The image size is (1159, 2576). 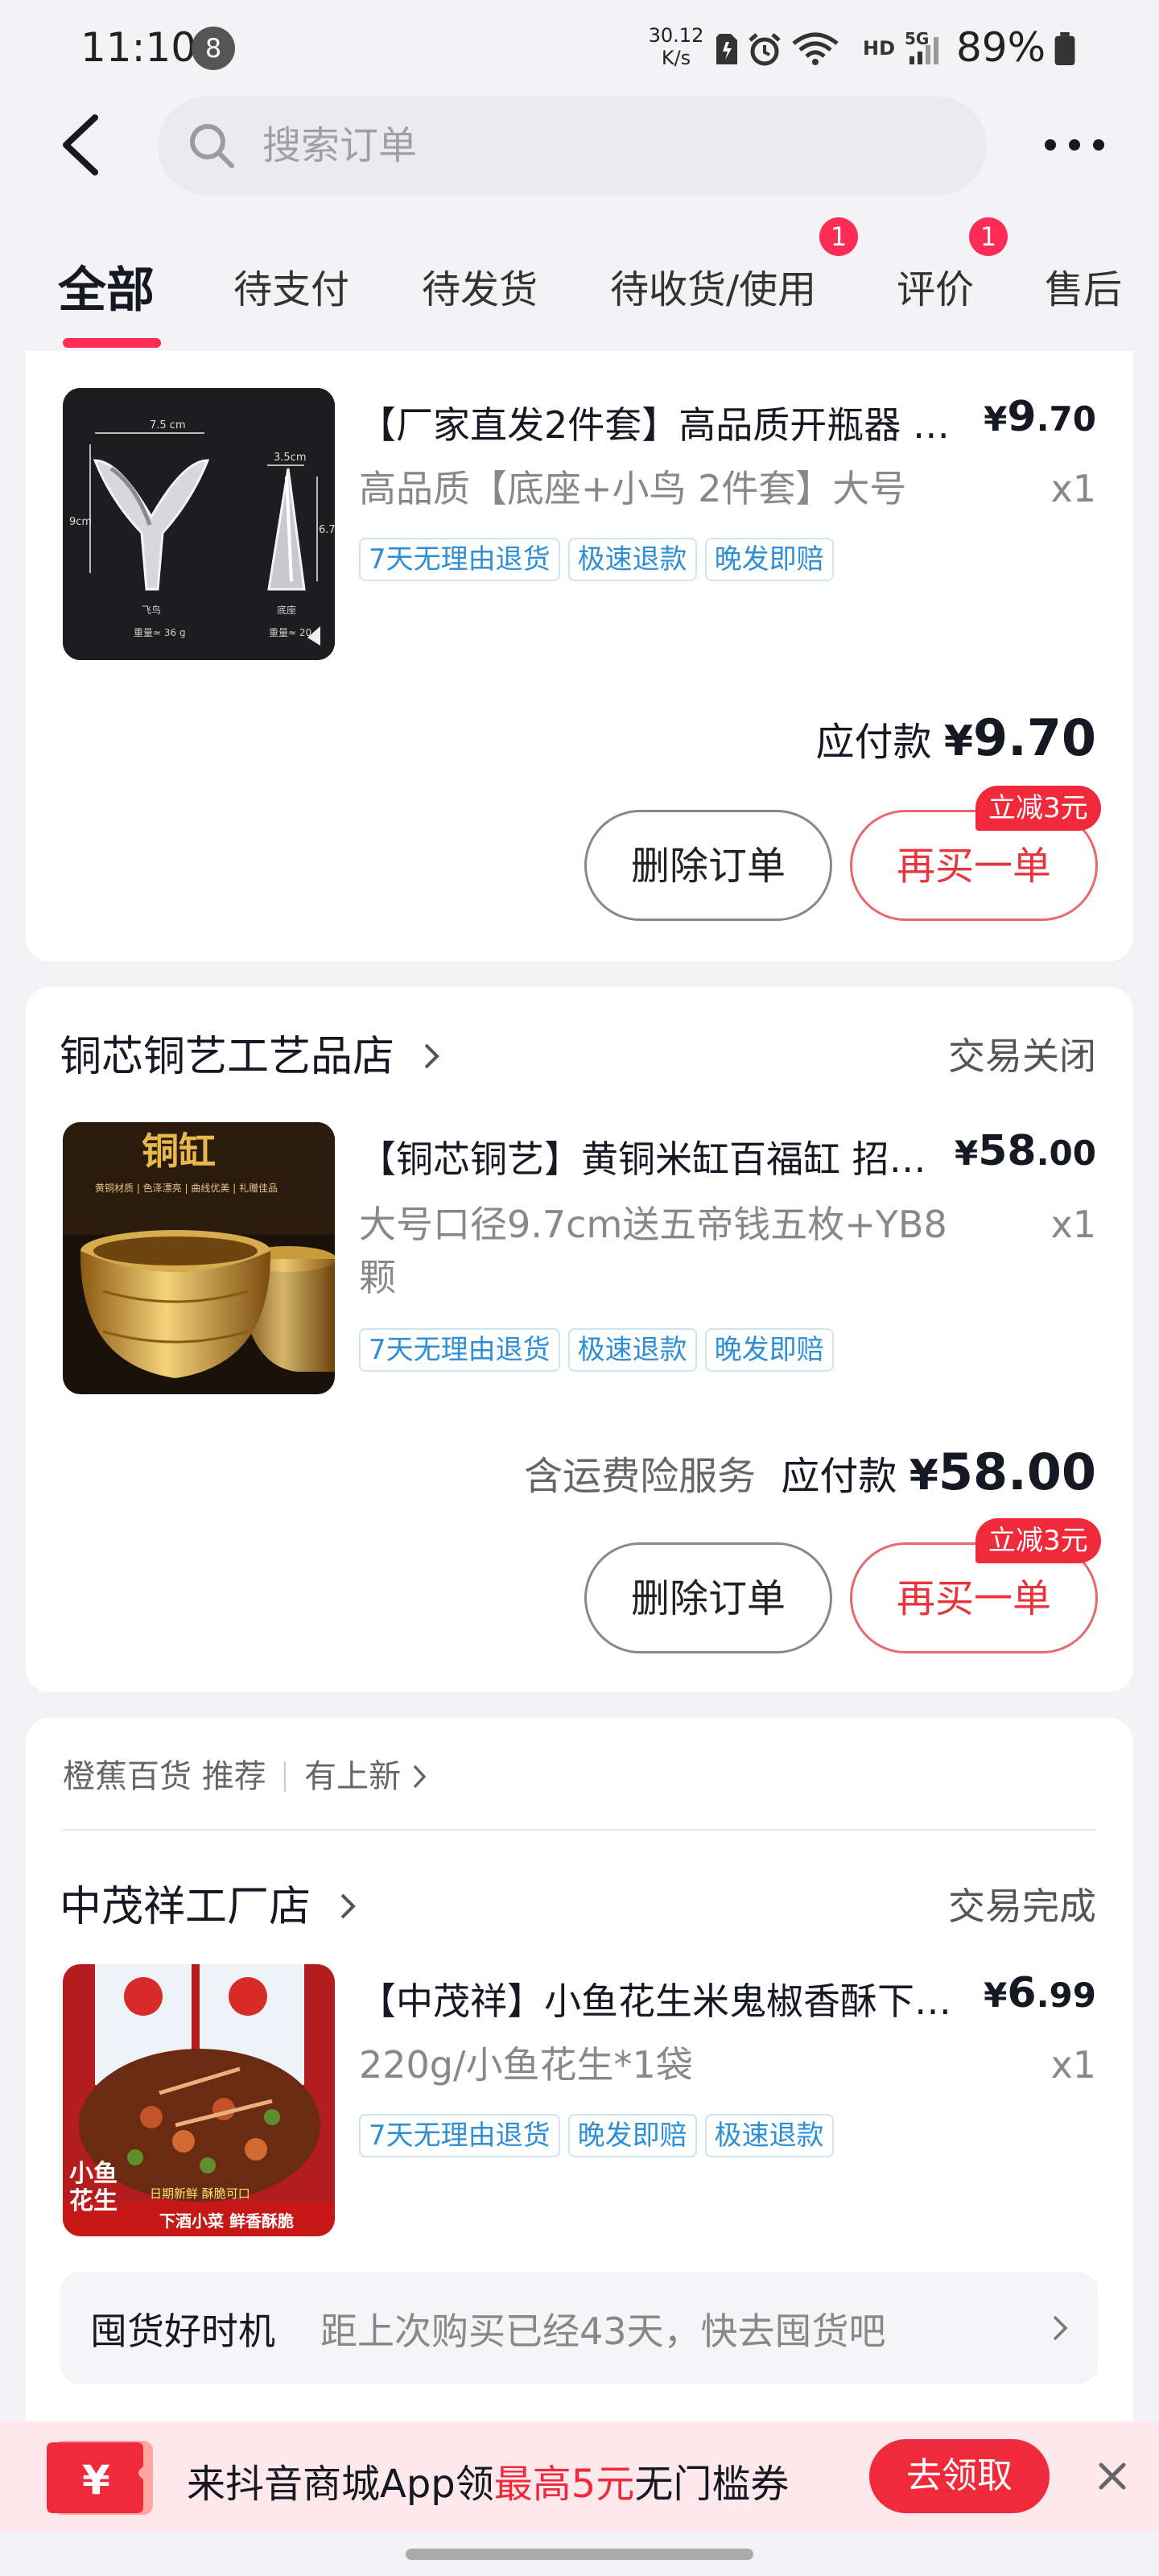 I want to click on more-options-icon, so click(x=1074, y=145).